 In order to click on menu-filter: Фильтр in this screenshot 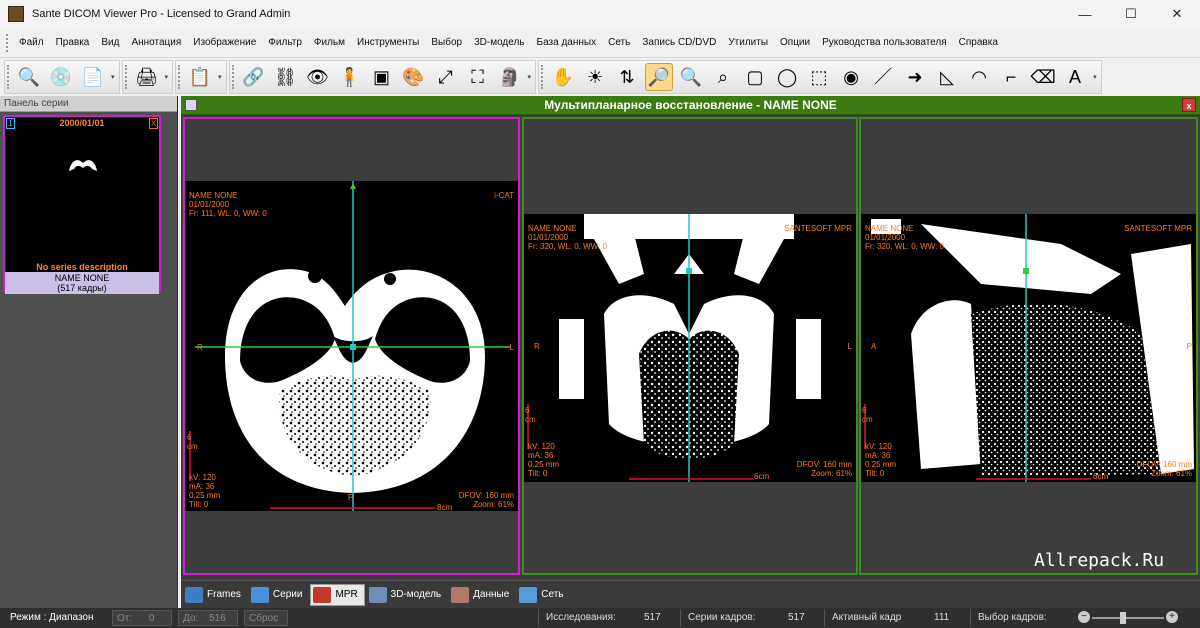, I will do `click(285, 42)`.